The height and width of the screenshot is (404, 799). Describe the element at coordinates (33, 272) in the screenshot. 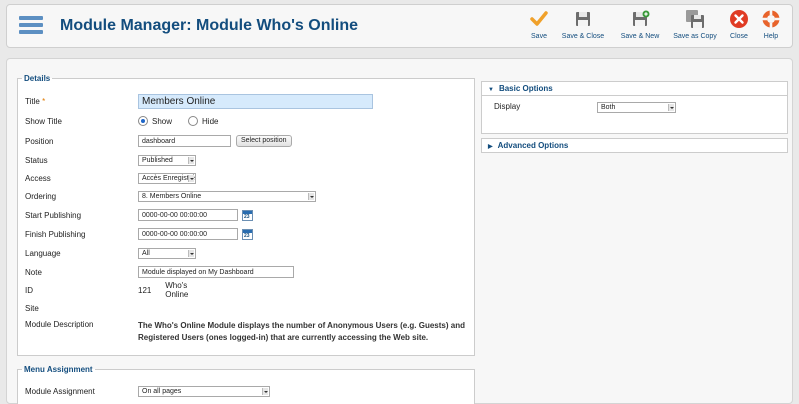

I see `note-label: Note` at that location.